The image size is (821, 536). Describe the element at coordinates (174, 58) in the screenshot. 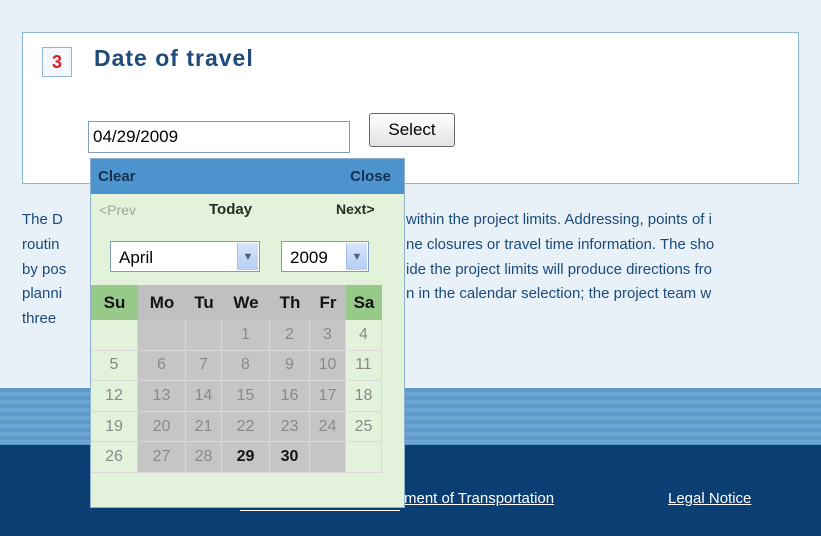

I see `section-title: Date of travel` at that location.